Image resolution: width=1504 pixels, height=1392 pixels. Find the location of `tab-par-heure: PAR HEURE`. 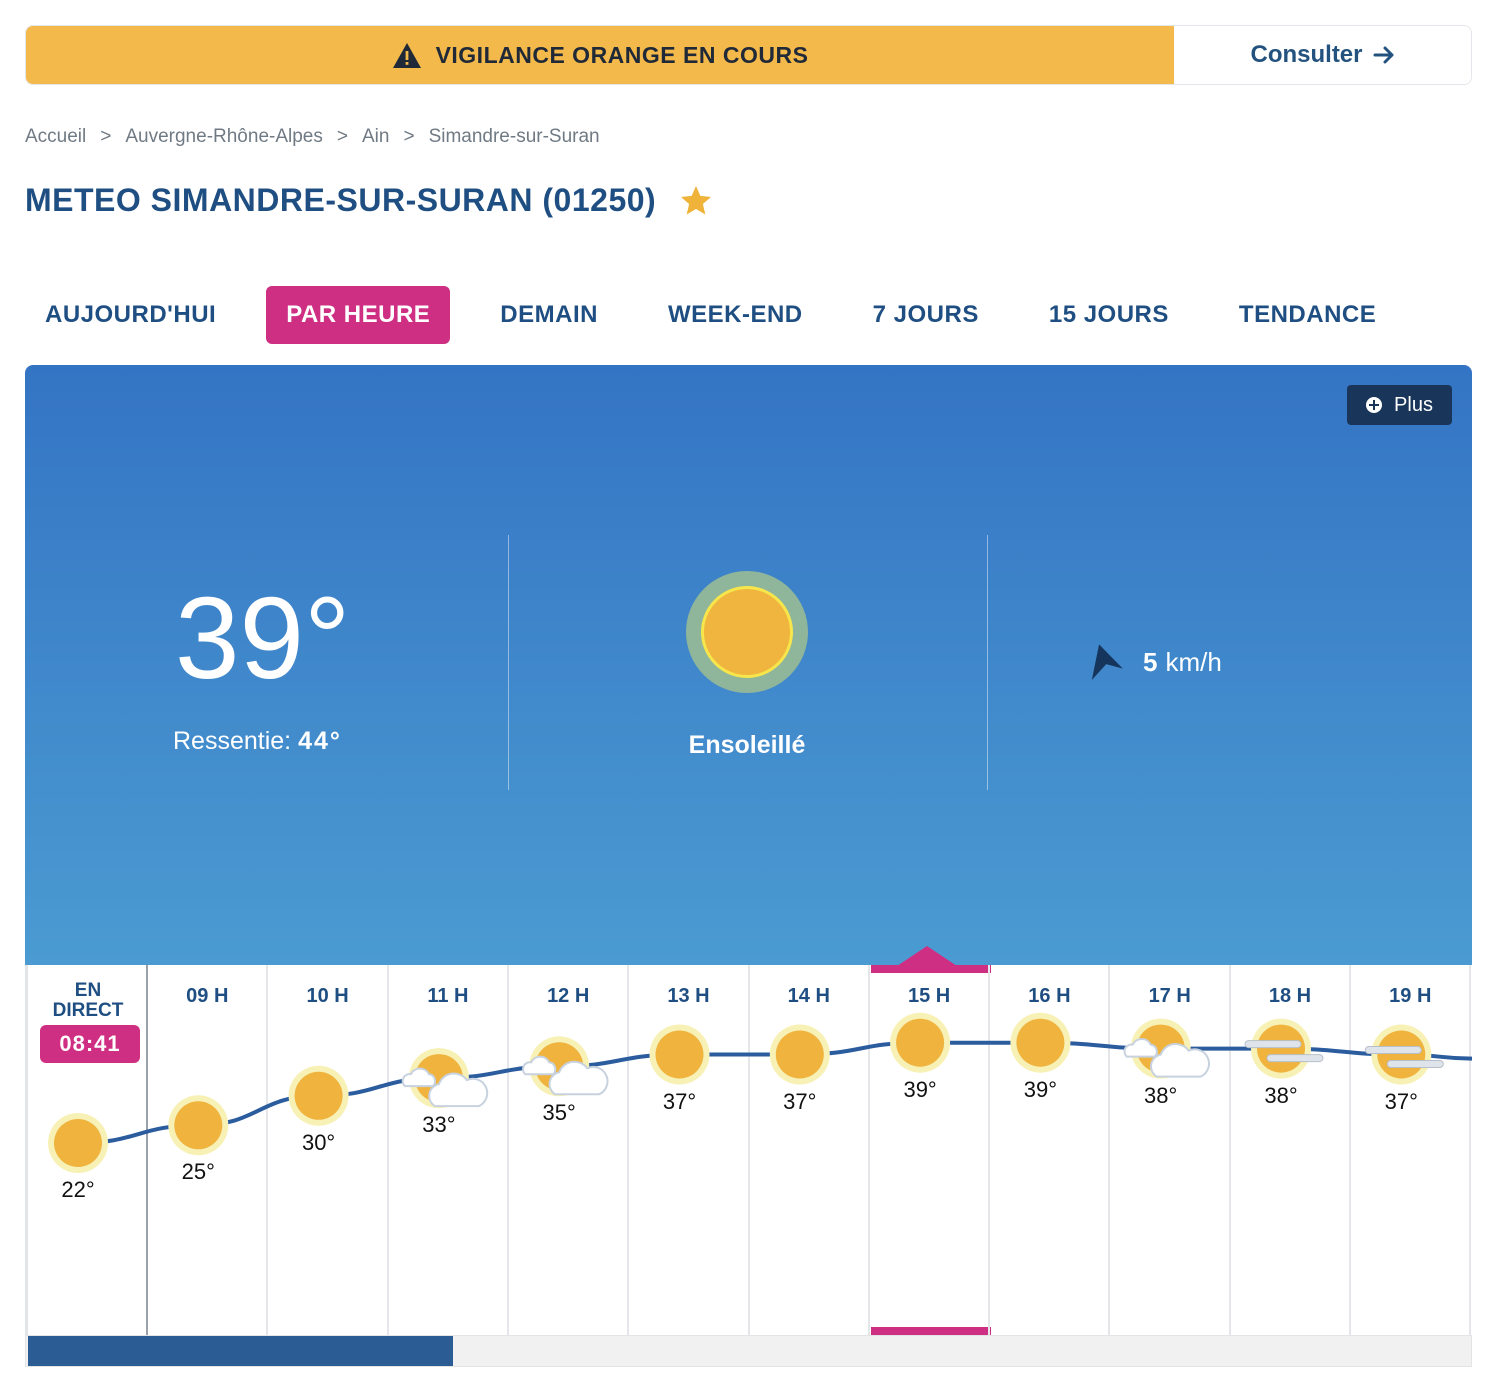

tab-par-heure: PAR HEURE is located at coordinates (358, 315).